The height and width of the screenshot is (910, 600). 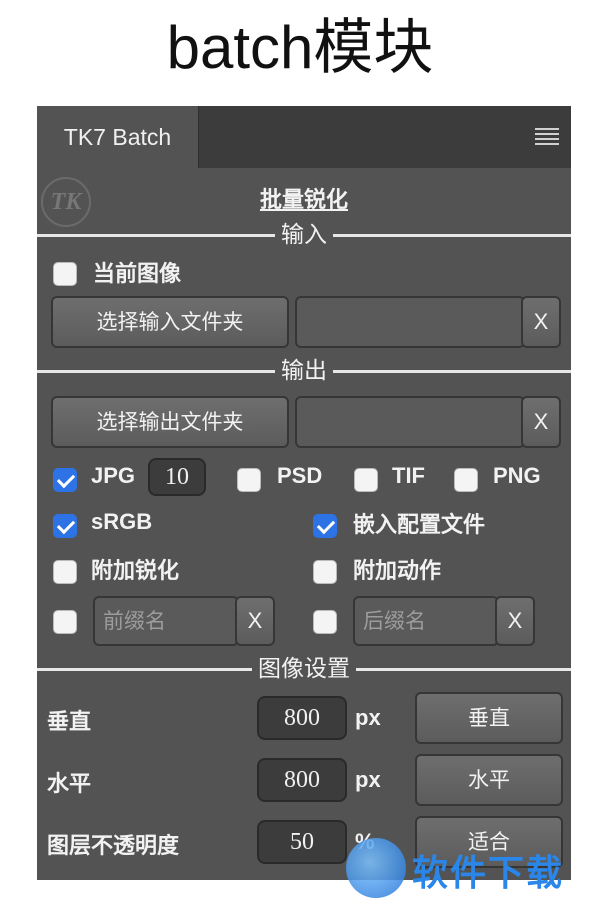 What do you see at coordinates (515, 621) in the screenshot?
I see `clear-suffix-button: X` at bounding box center [515, 621].